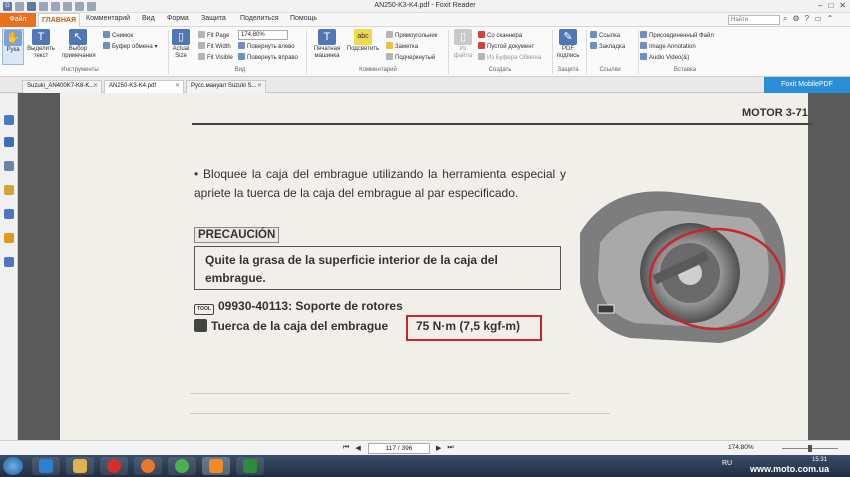 Image resolution: width=850 pixels, height=477 pixels. I want to click on rotate-left-icon, so click(241, 45).